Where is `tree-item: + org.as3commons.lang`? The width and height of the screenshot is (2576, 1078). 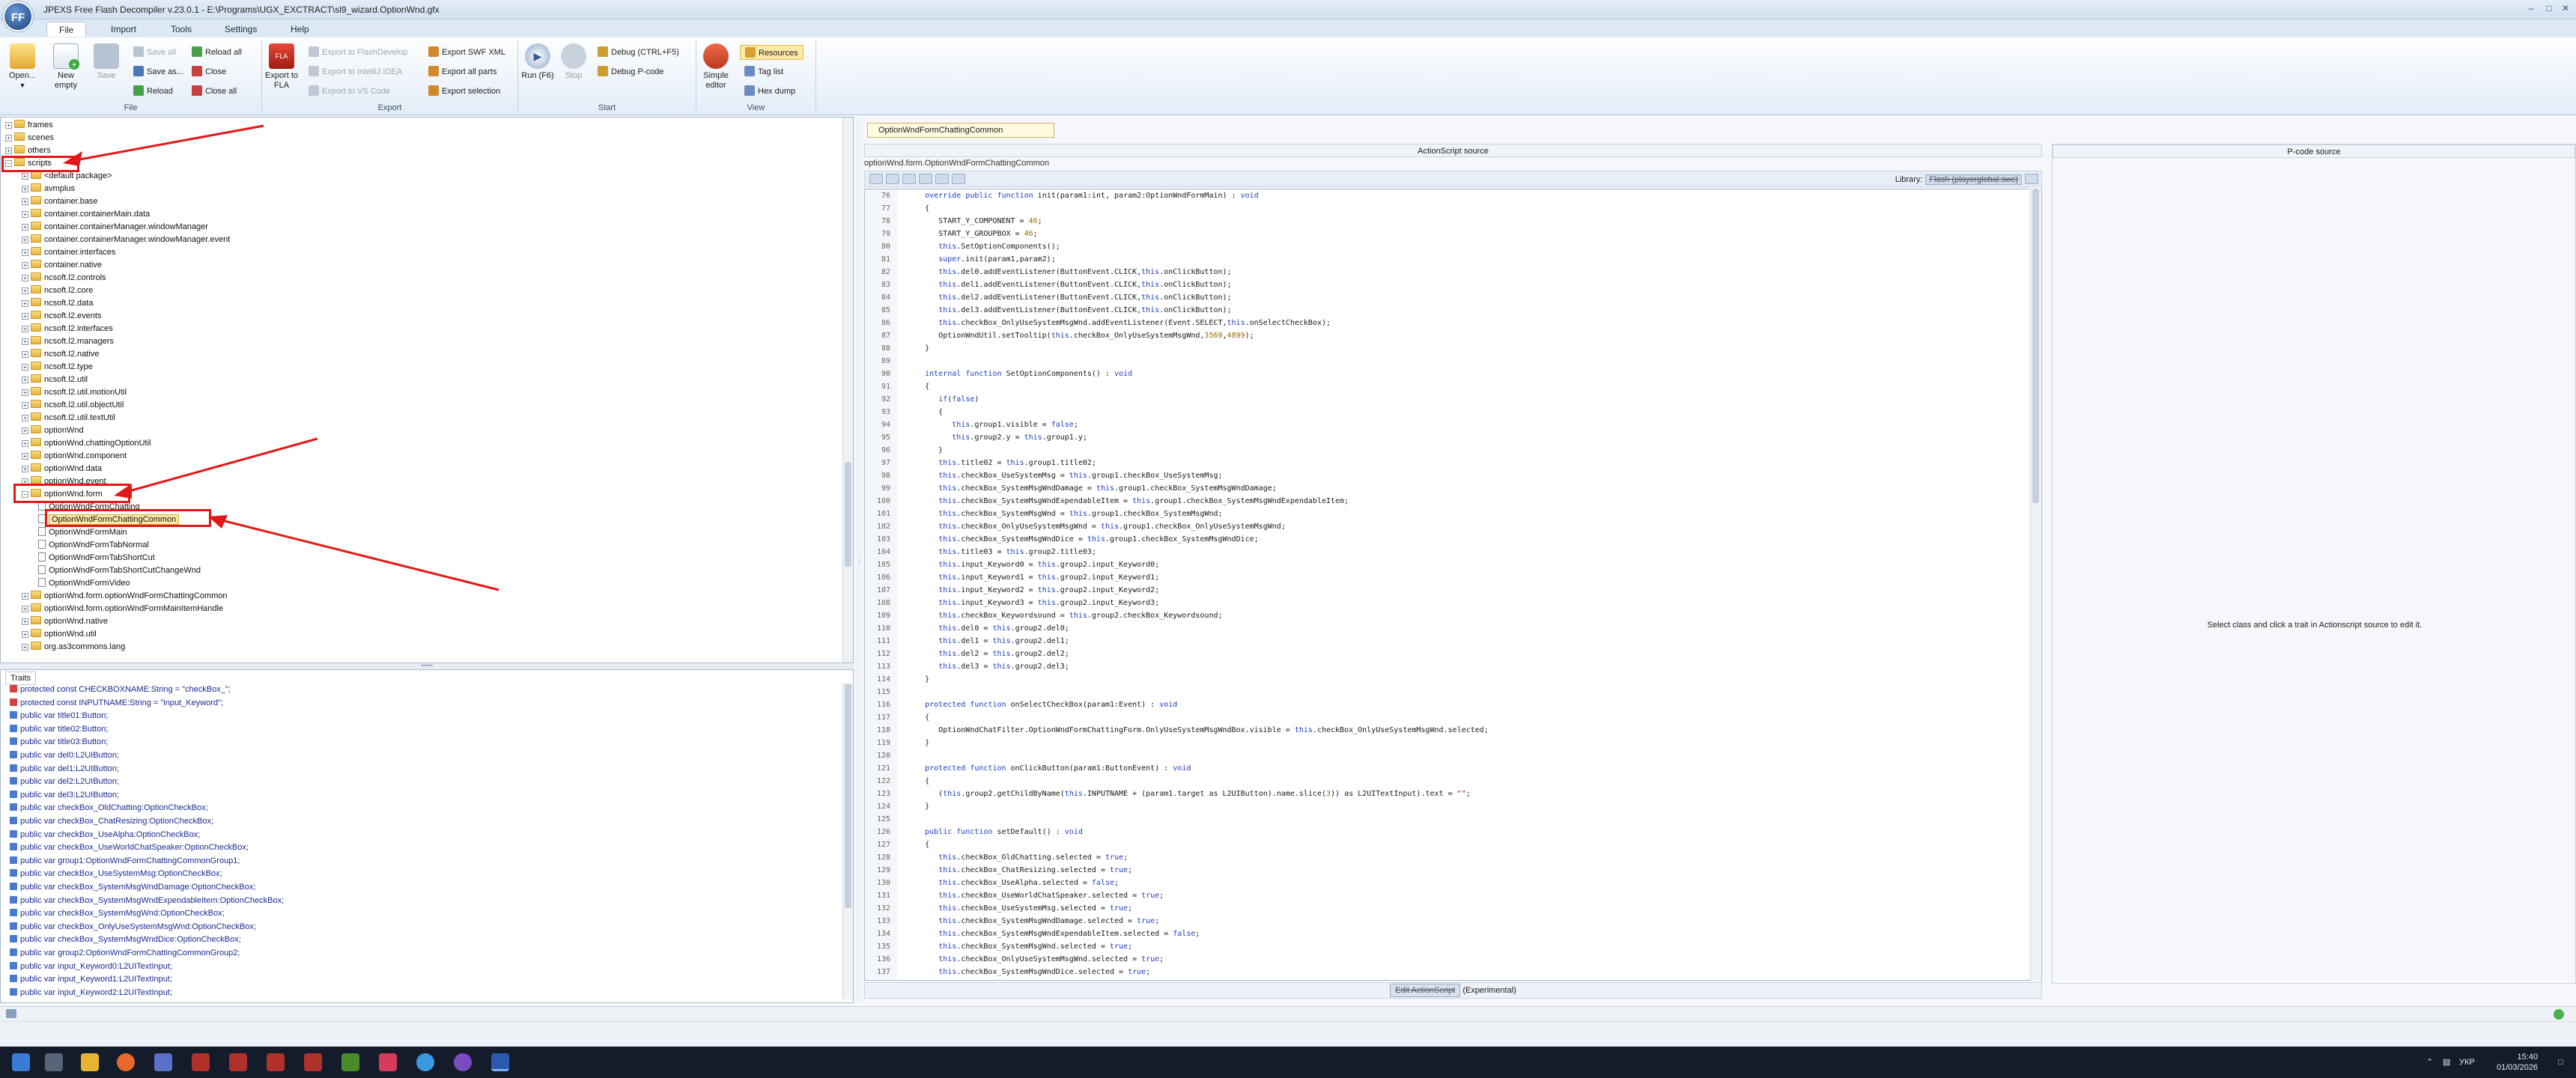 tree-item: + org.as3commons.lang is located at coordinates (73, 647).